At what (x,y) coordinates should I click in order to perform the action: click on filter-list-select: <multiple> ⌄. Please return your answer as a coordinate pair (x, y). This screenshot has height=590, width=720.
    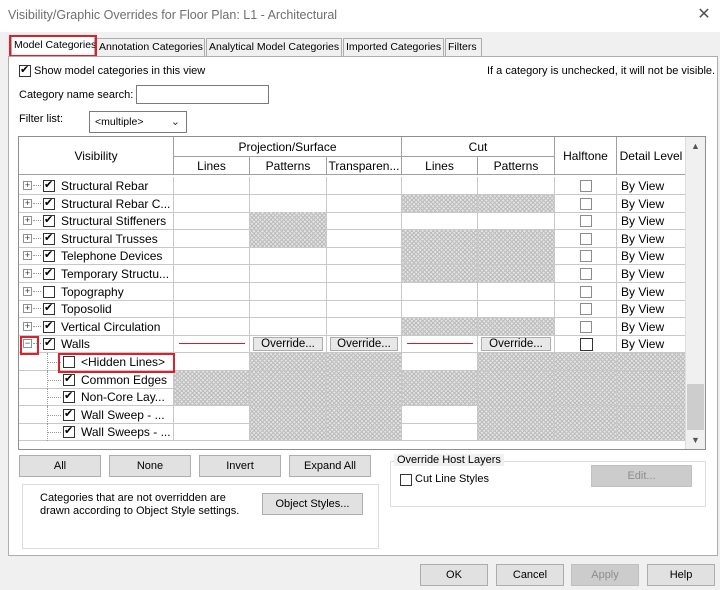
    Looking at the image, I should click on (138, 122).